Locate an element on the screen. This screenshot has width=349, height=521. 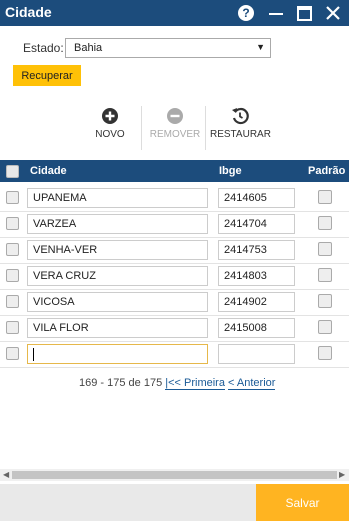
restaurar-button: RESTAURAR is located at coordinates (240, 123).